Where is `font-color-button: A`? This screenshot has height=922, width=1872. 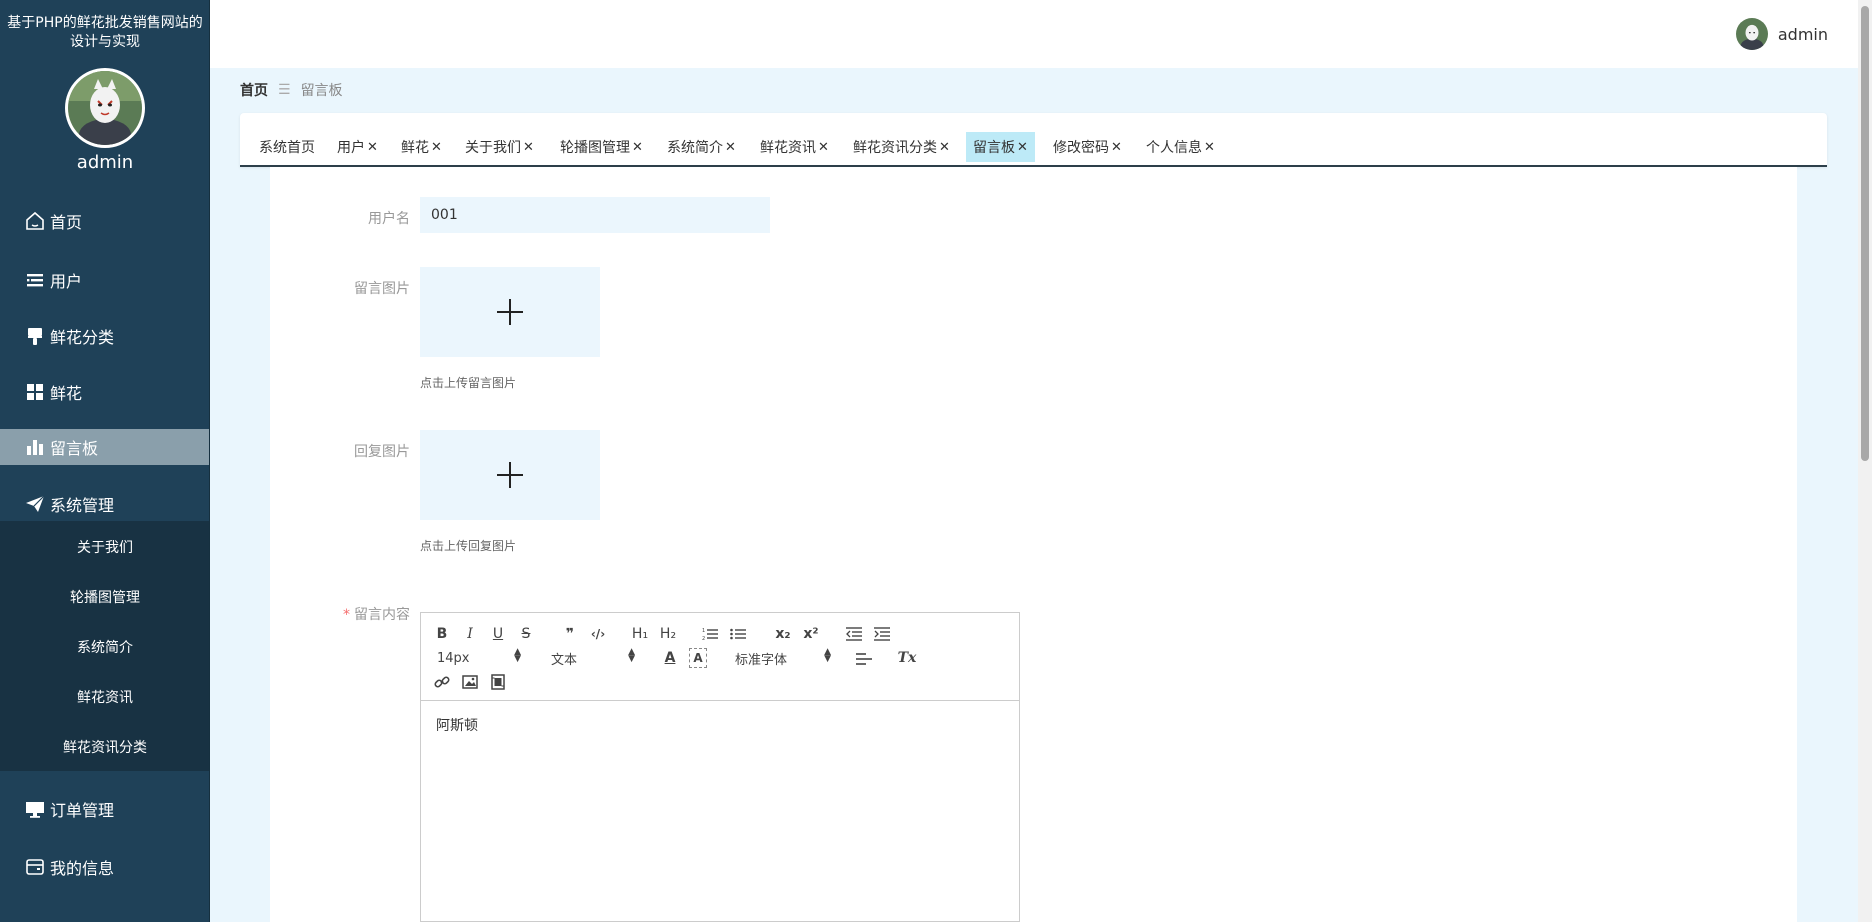
font-color-button: A is located at coordinates (670, 658).